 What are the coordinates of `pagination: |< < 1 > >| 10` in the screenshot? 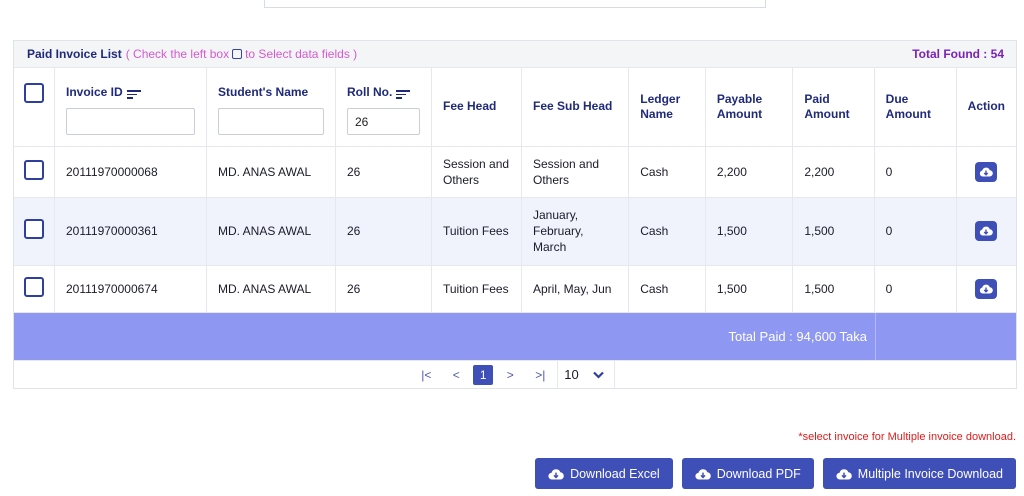 It's located at (515, 374).